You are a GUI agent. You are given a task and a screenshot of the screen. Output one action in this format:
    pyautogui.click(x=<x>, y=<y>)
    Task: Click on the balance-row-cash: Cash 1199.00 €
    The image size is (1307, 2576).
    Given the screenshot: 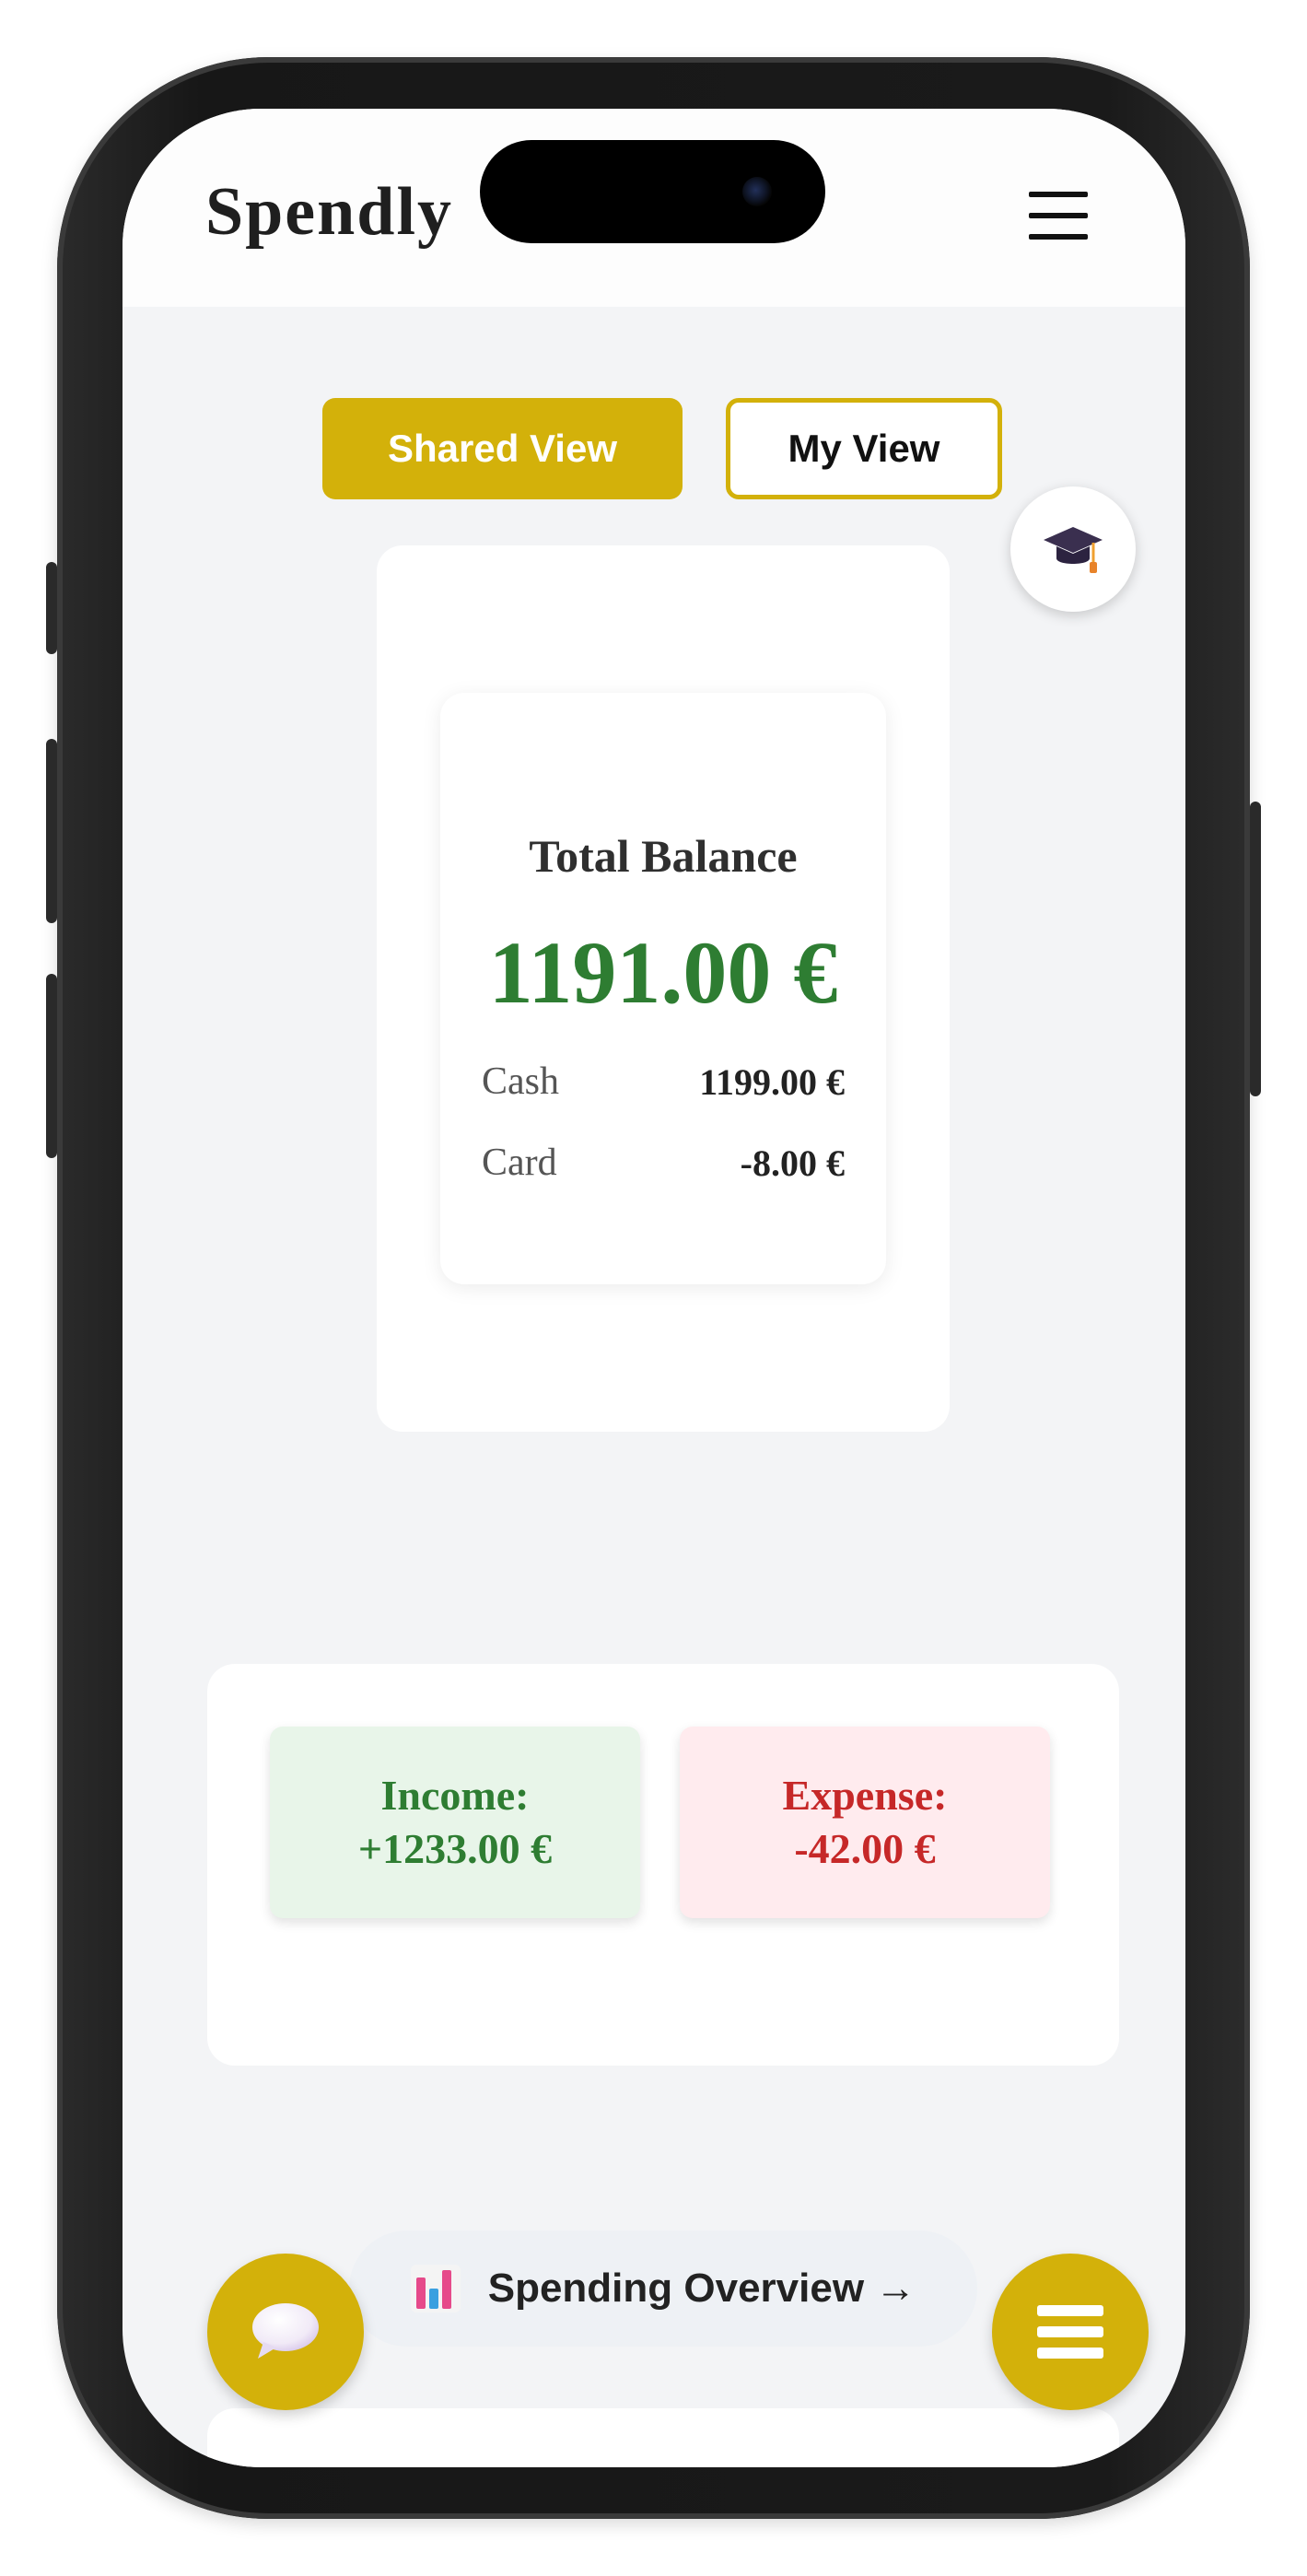 What is the action you would take?
    pyautogui.click(x=664, y=1081)
    